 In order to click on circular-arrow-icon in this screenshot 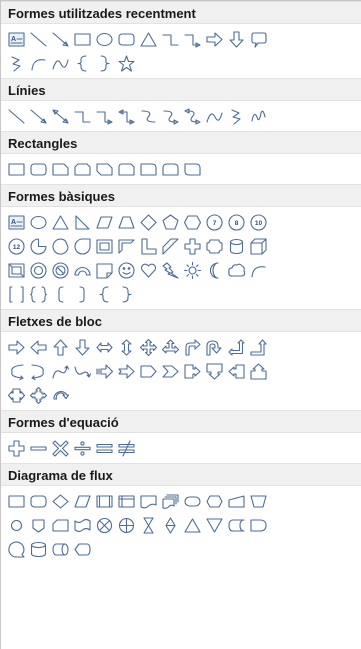, I will do `click(60, 395)`.